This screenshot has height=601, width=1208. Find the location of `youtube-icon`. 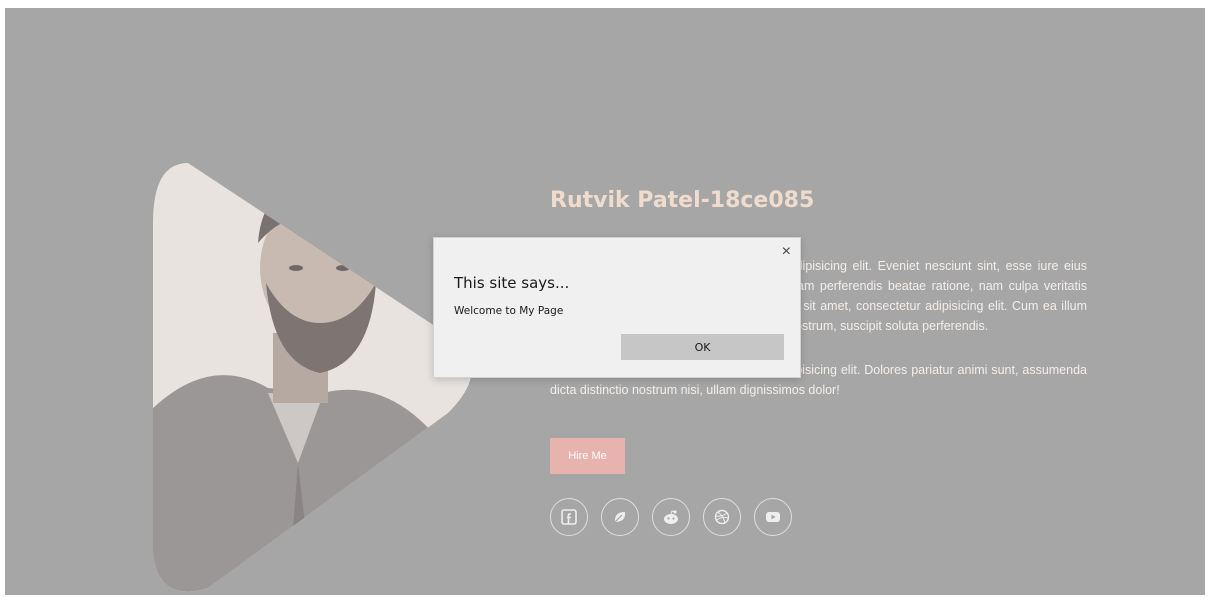

youtube-icon is located at coordinates (773, 517).